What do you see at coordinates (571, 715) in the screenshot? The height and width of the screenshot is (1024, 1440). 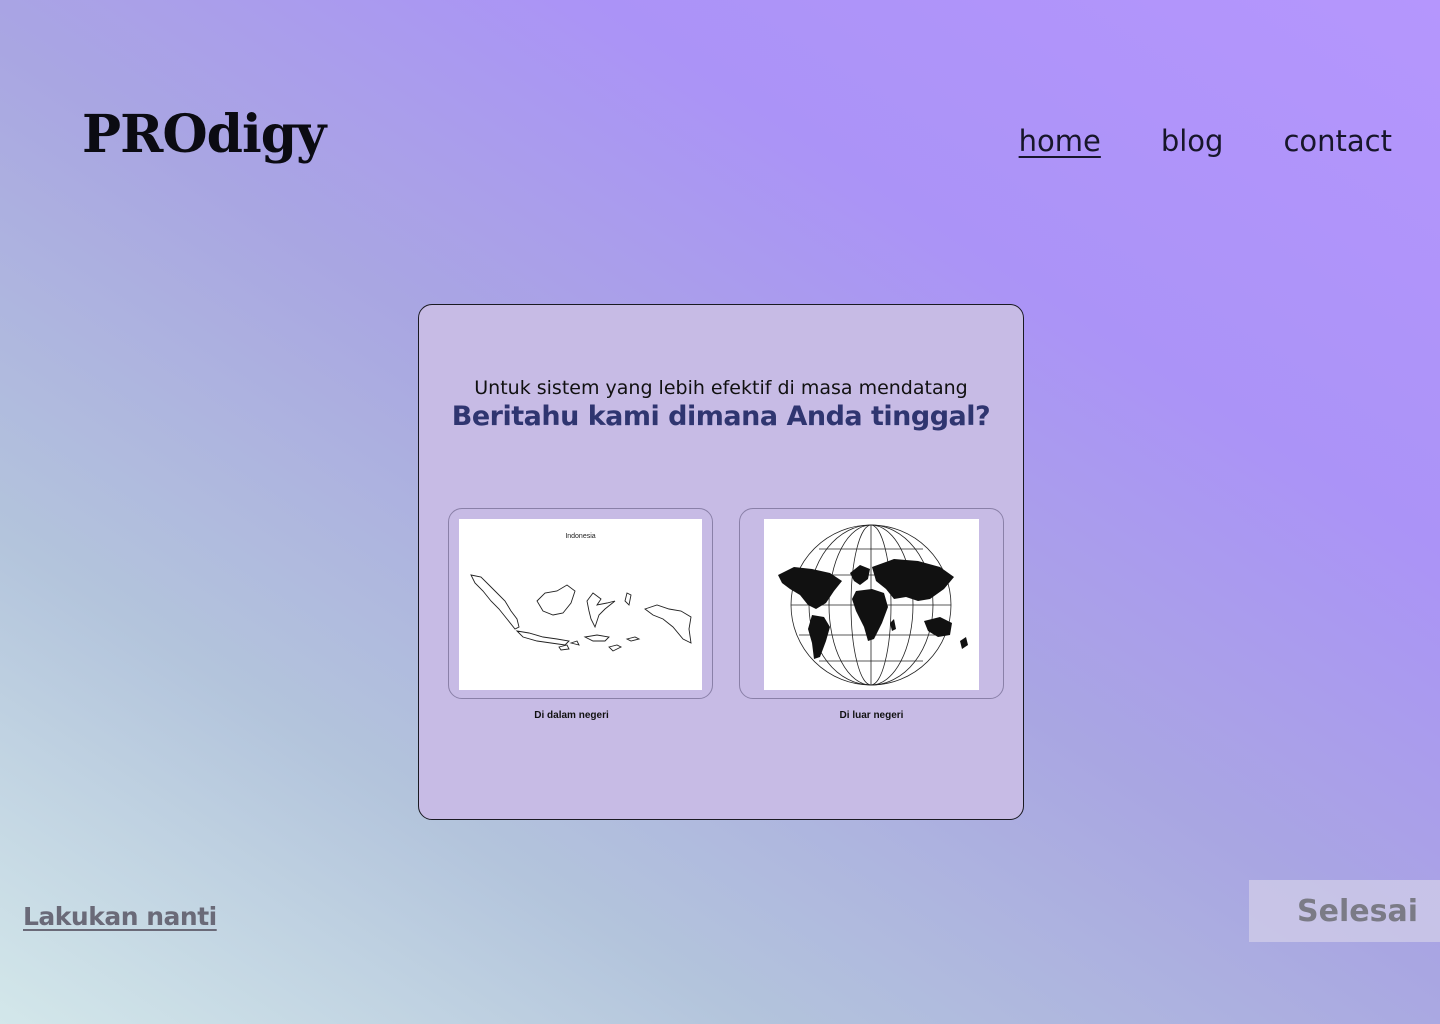 I see `option-domestic-label: Di dalam negeri` at bounding box center [571, 715].